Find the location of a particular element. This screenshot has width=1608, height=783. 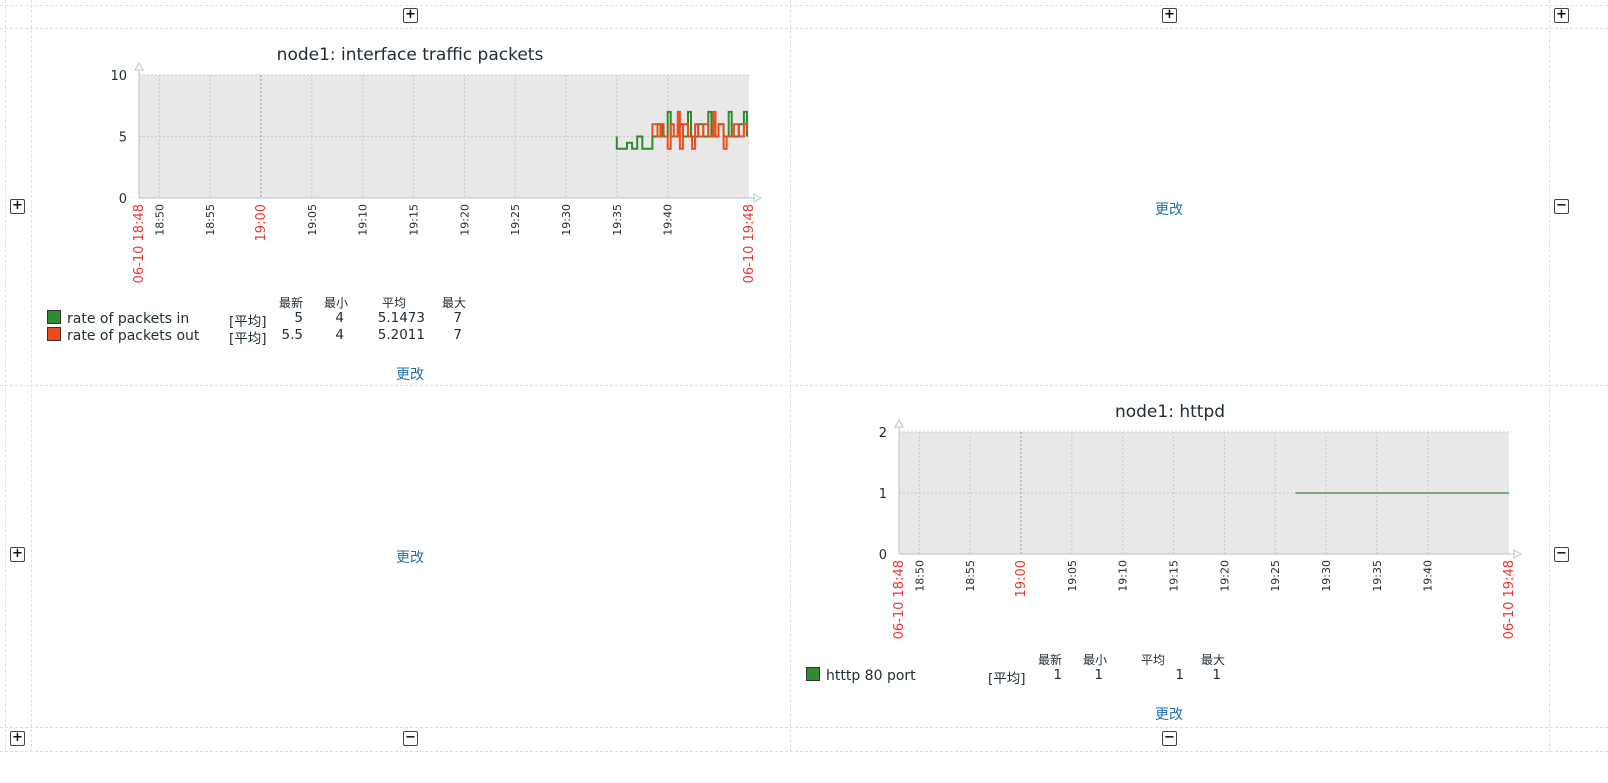

y-tick-label: 5 is located at coordinates (123, 138).